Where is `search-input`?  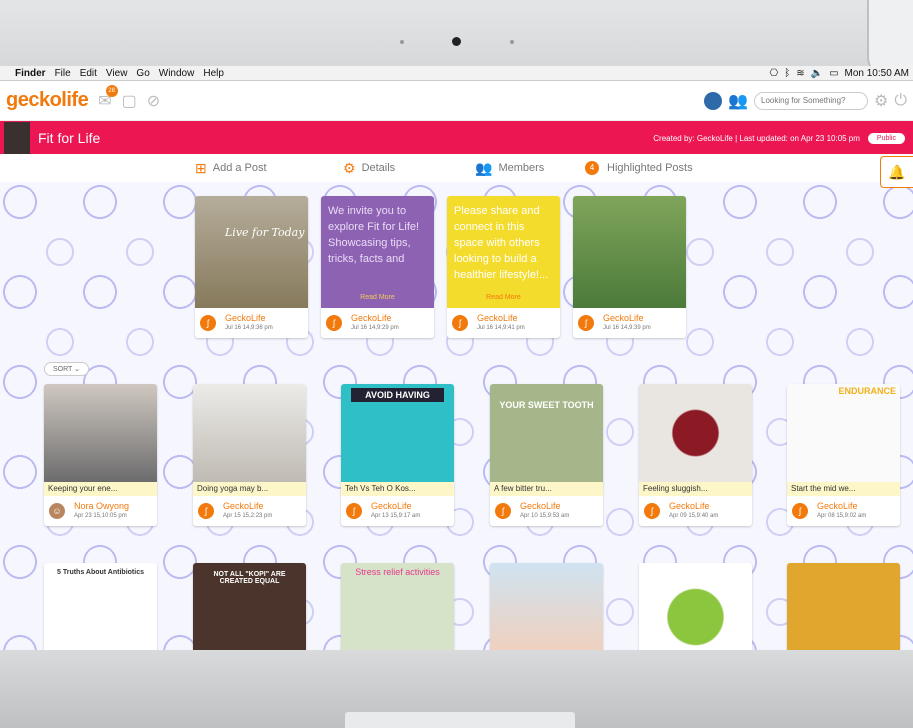
search-input is located at coordinates (811, 100).